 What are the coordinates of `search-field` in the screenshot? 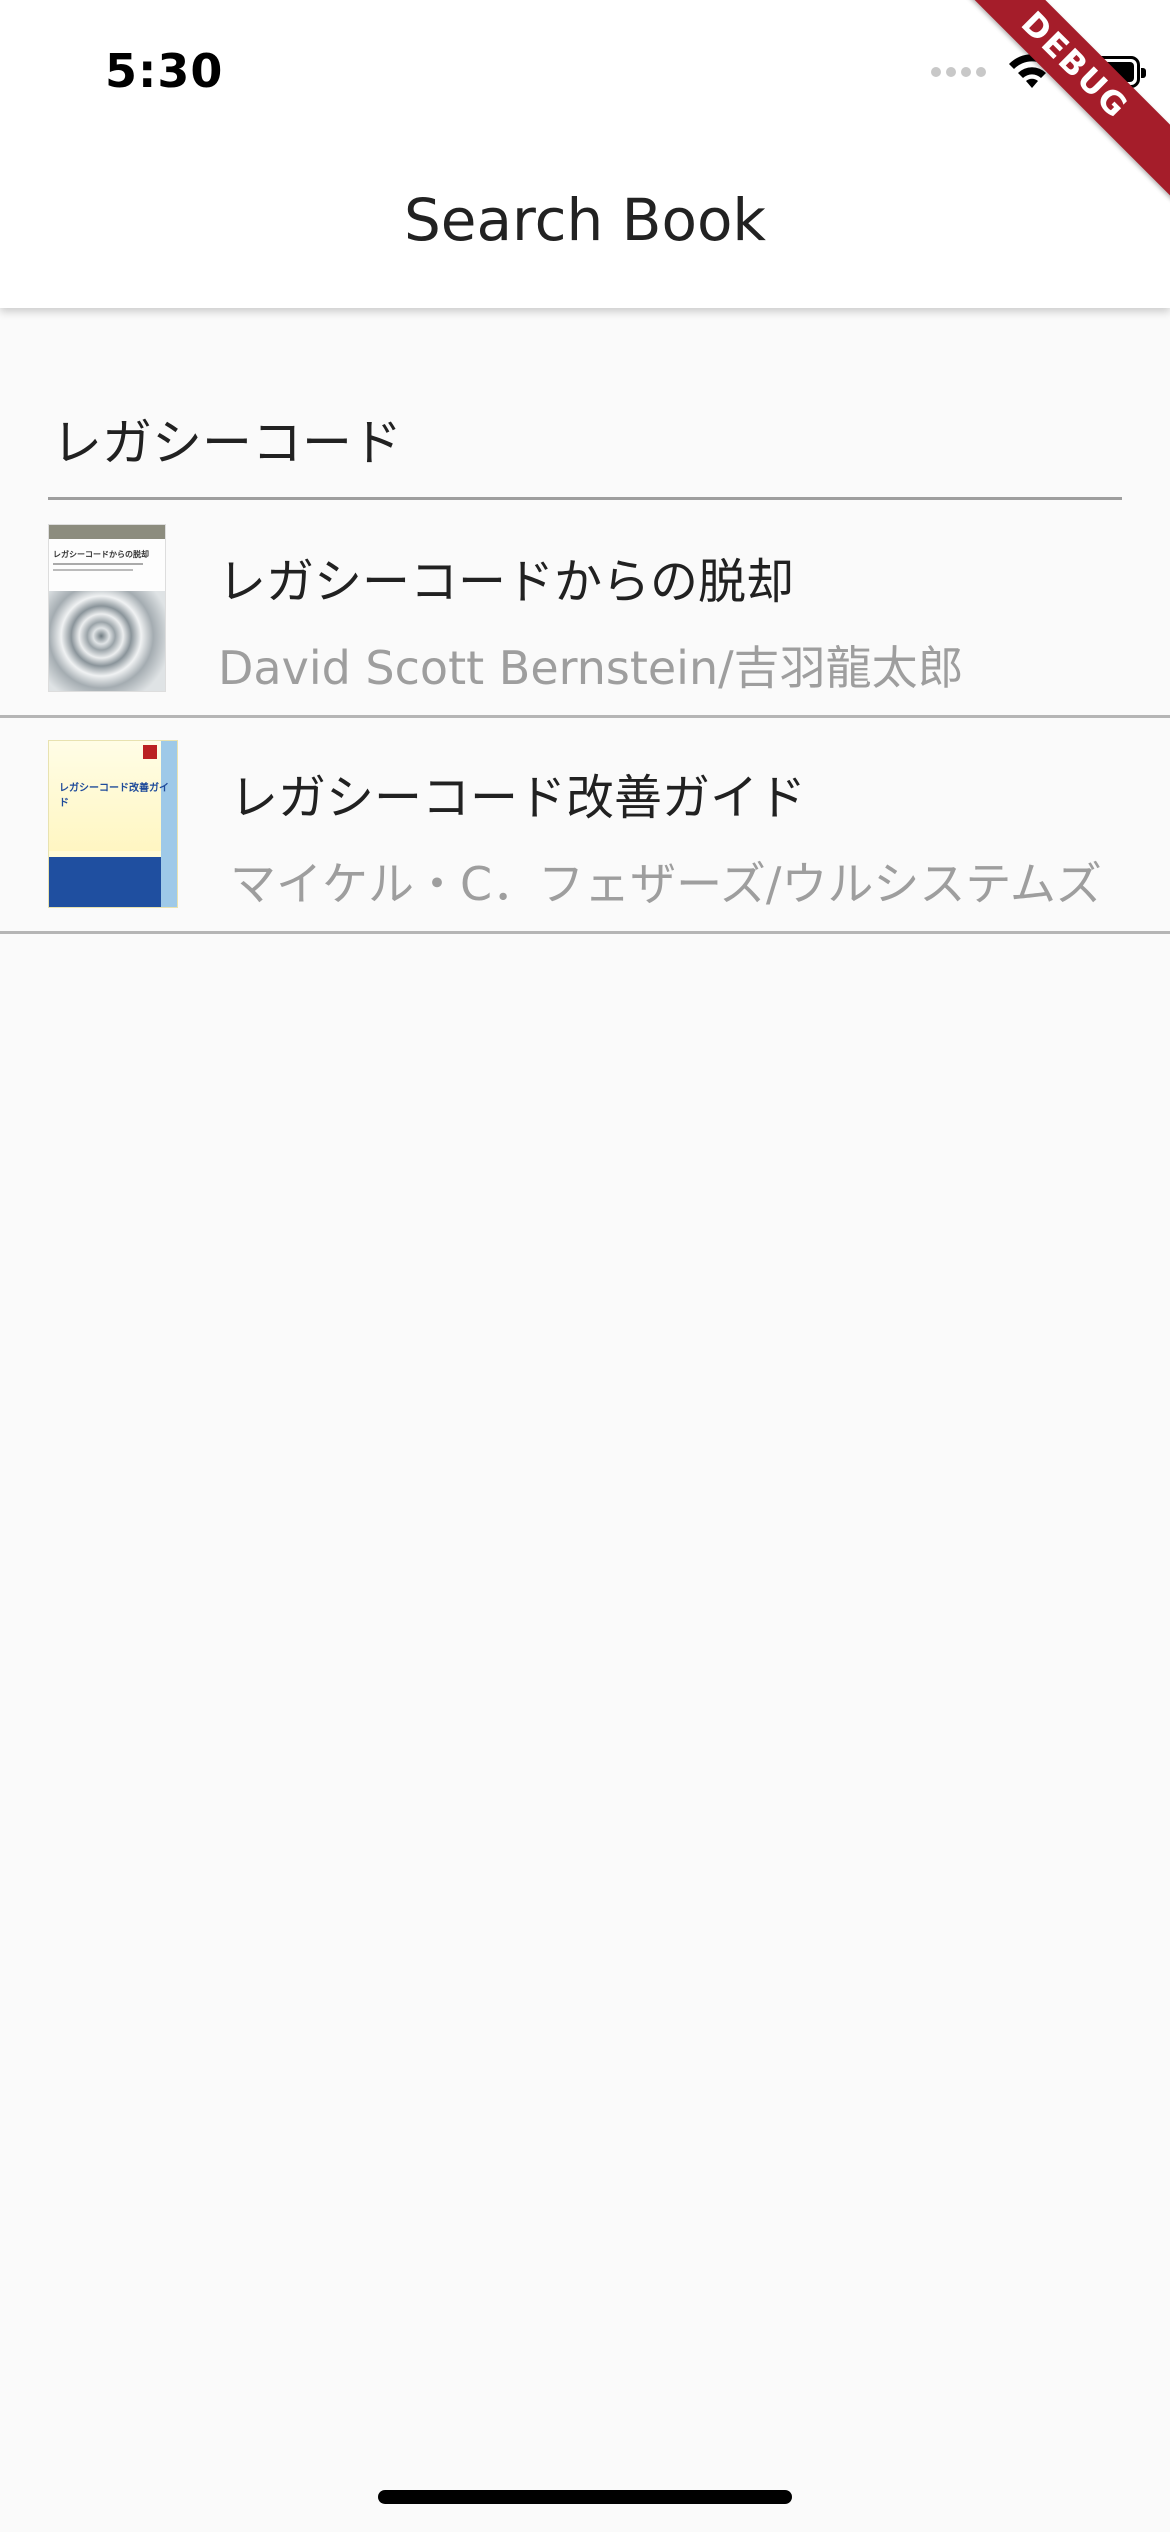 It's located at (585, 440).